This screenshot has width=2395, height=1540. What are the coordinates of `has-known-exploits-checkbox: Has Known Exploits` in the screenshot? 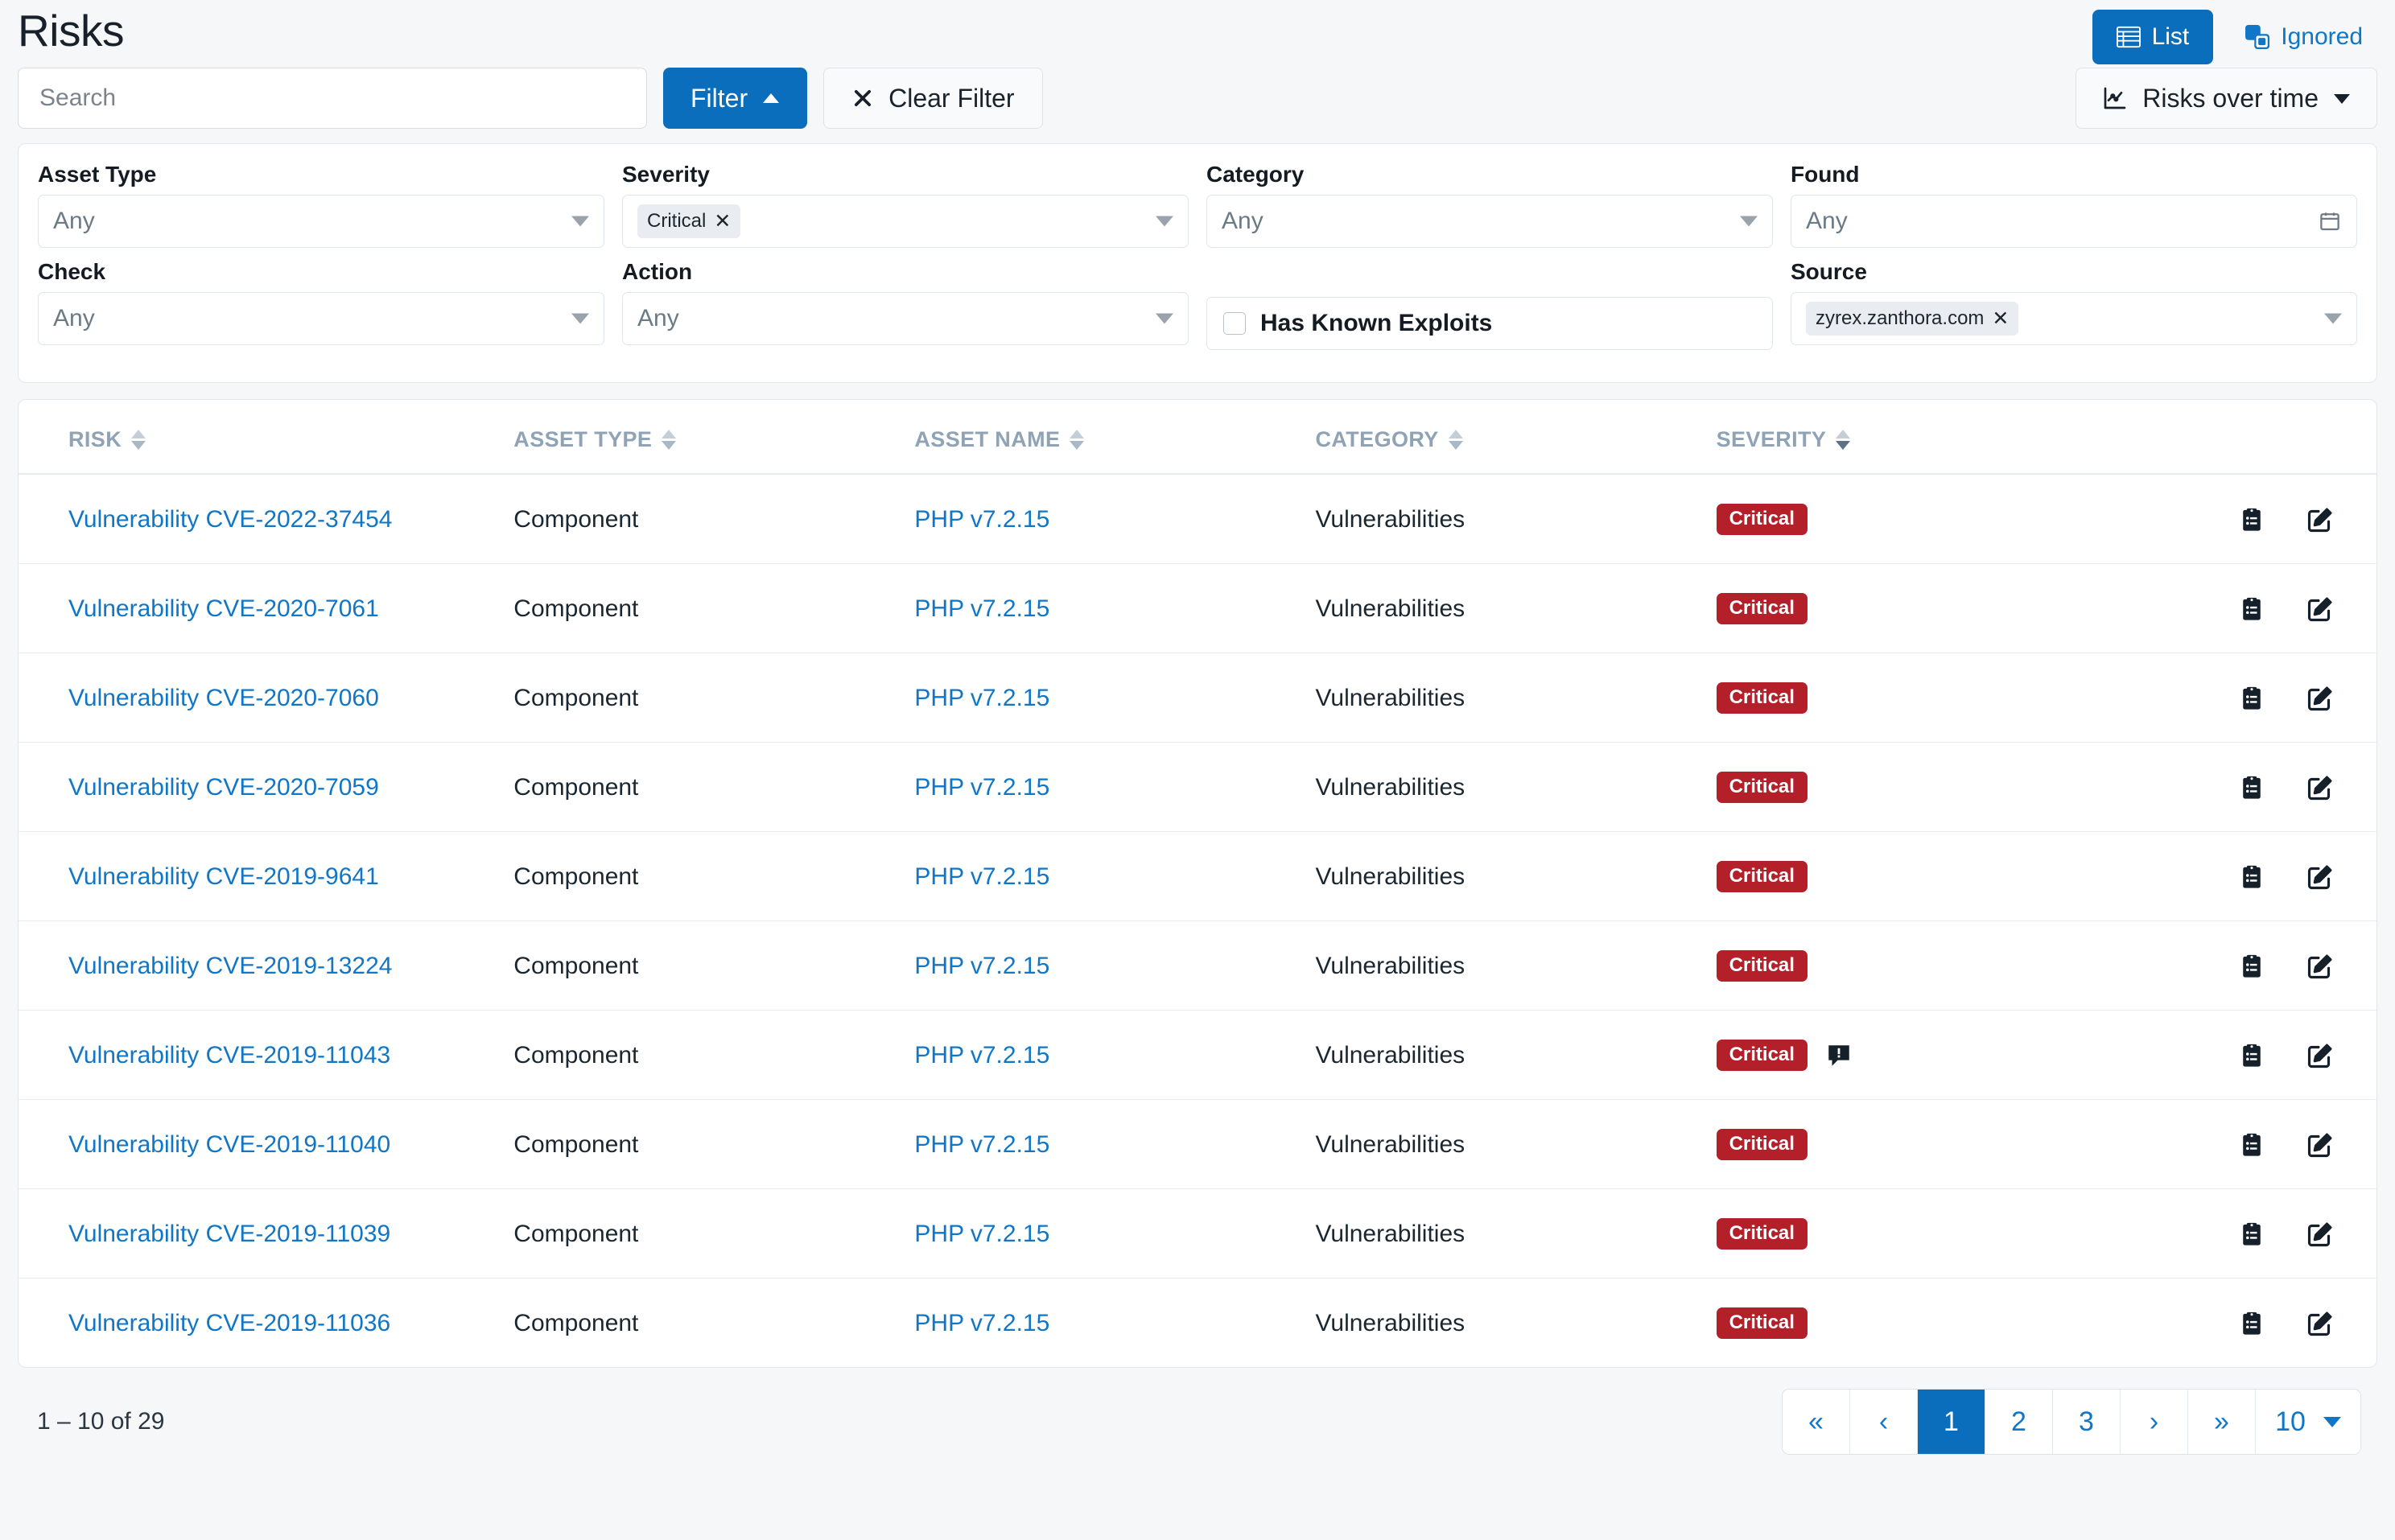 It's located at (1490, 324).